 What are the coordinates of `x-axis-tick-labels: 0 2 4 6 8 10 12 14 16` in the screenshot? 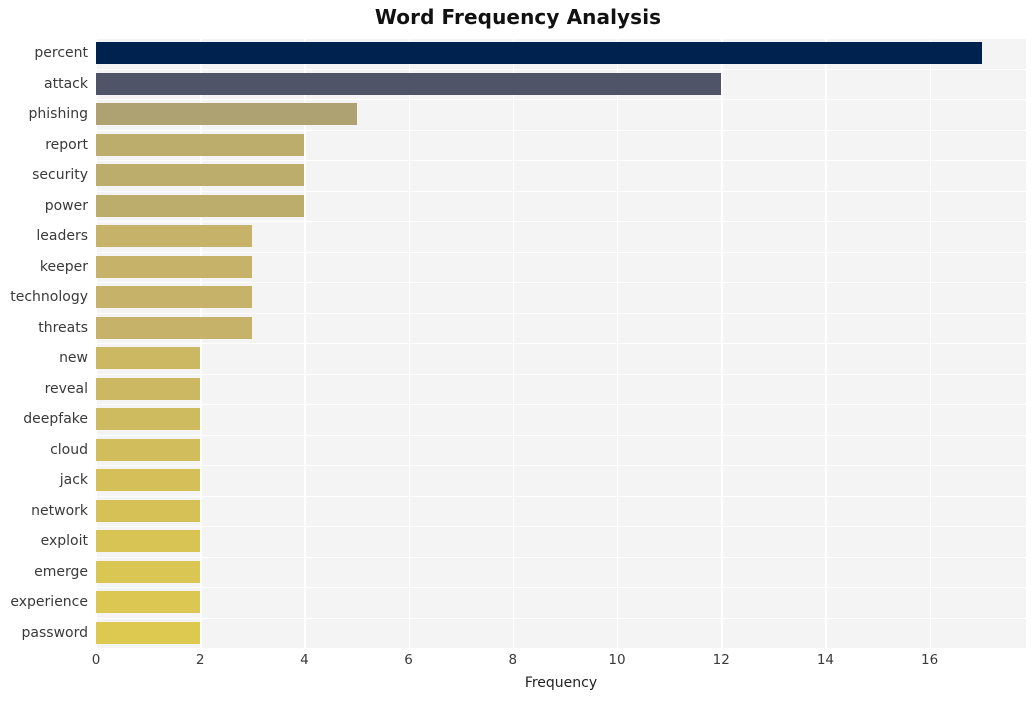 It's located at (518, 663).